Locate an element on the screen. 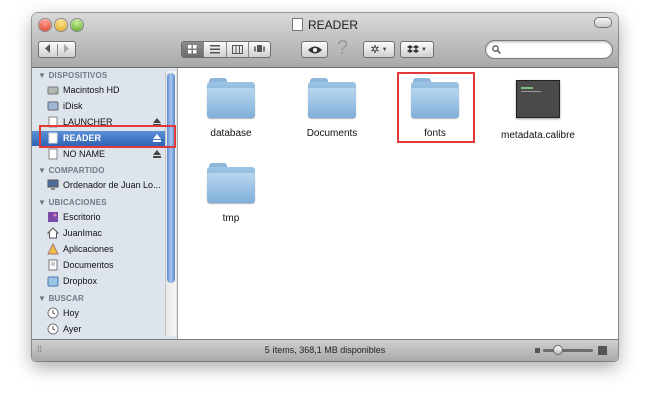 This screenshot has height=401, width=650. idisk-icon is located at coordinates (53, 106).